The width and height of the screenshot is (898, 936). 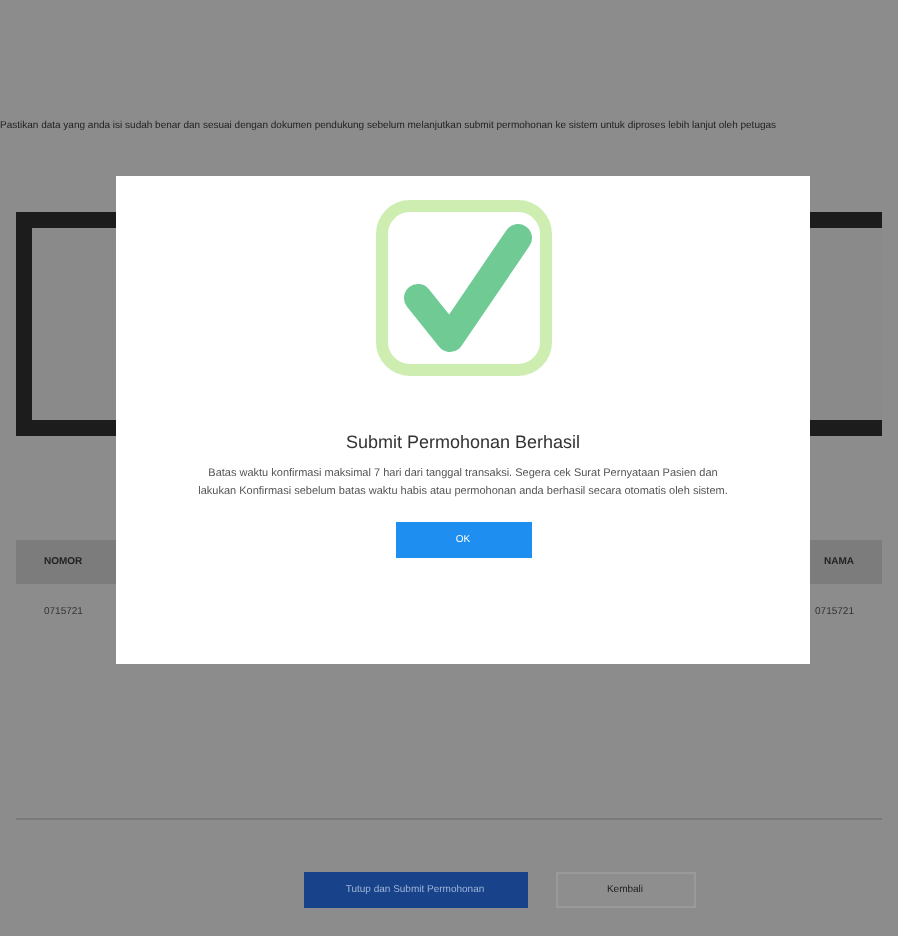 I want to click on checkmark-icon, so click(x=463, y=288).